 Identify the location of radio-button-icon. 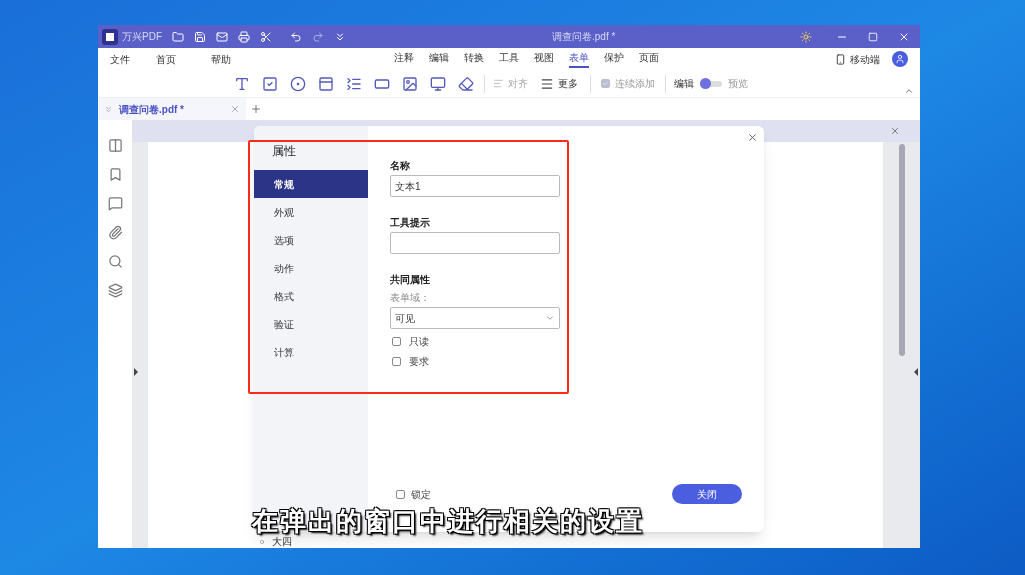
(298, 83).